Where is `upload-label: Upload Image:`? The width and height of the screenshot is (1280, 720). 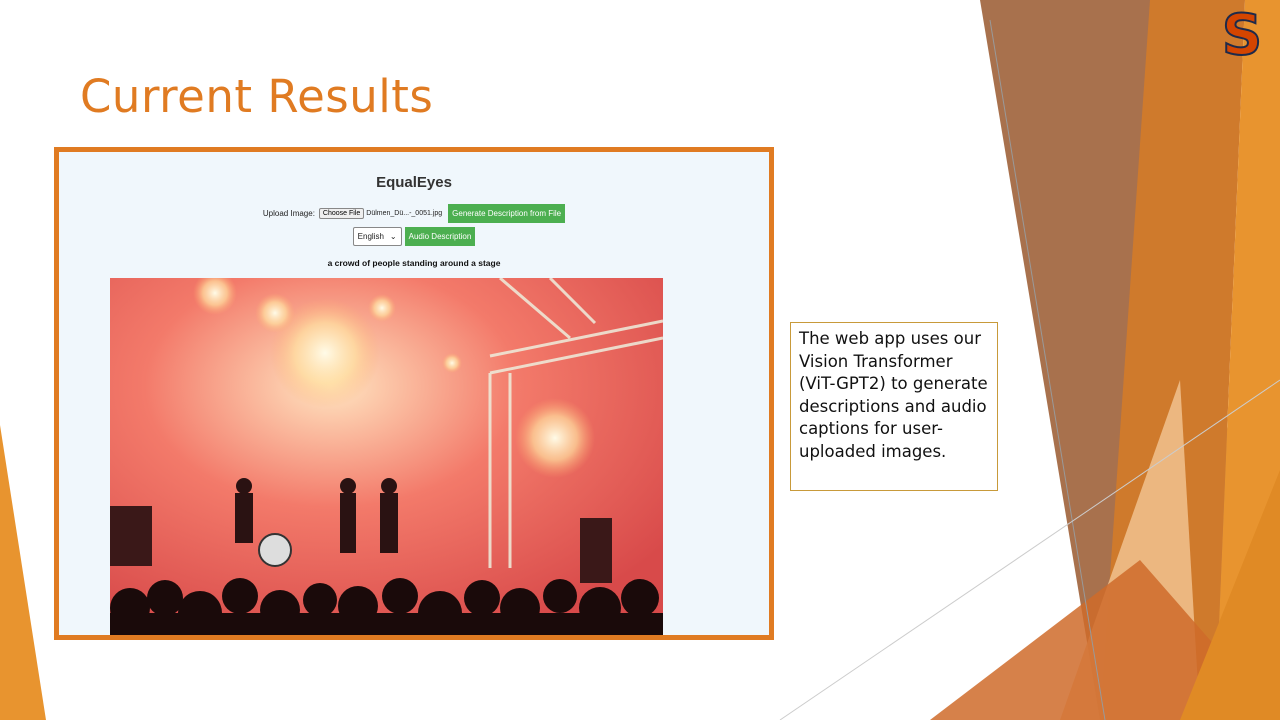 upload-label: Upload Image: is located at coordinates (288, 213).